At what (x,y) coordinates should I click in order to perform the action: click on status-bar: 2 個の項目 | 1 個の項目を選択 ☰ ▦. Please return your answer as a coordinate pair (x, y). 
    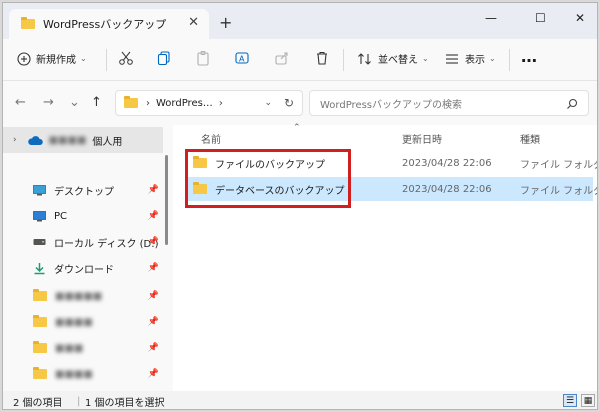
    Looking at the image, I should click on (300, 400).